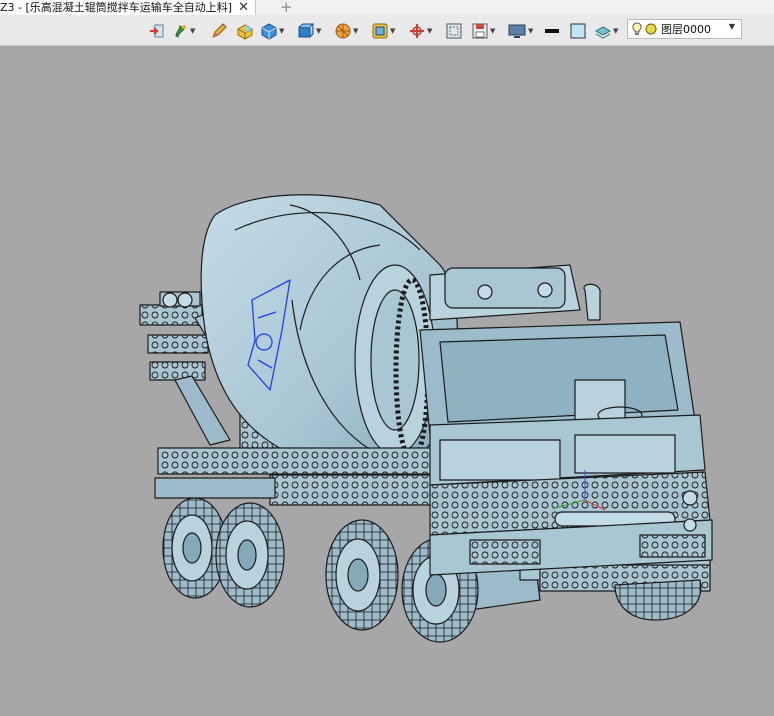 Image resolution: width=774 pixels, height=716 pixels. I want to click on paint-icon: ▼, so click(184, 31).